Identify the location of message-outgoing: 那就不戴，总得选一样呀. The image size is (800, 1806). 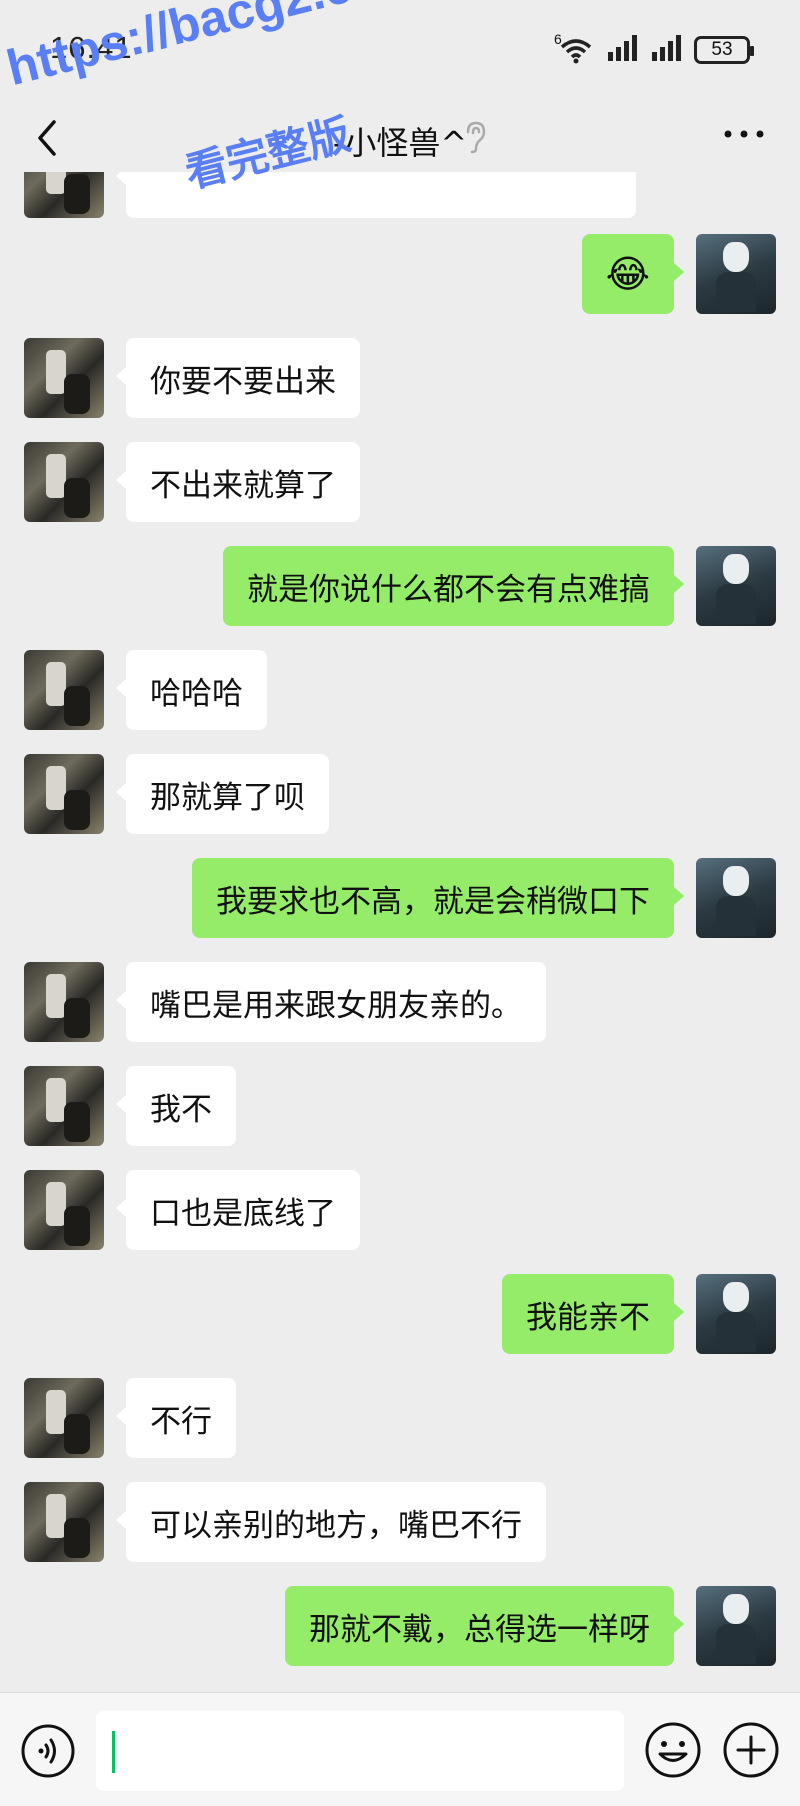
(400, 1626).